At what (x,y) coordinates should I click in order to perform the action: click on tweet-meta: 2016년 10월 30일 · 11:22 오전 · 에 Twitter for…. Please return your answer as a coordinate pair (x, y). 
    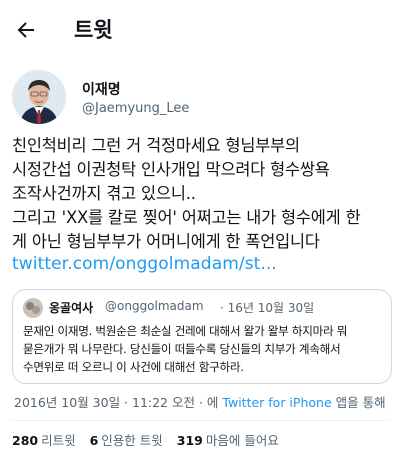
    Looking at the image, I should click on (200, 401).